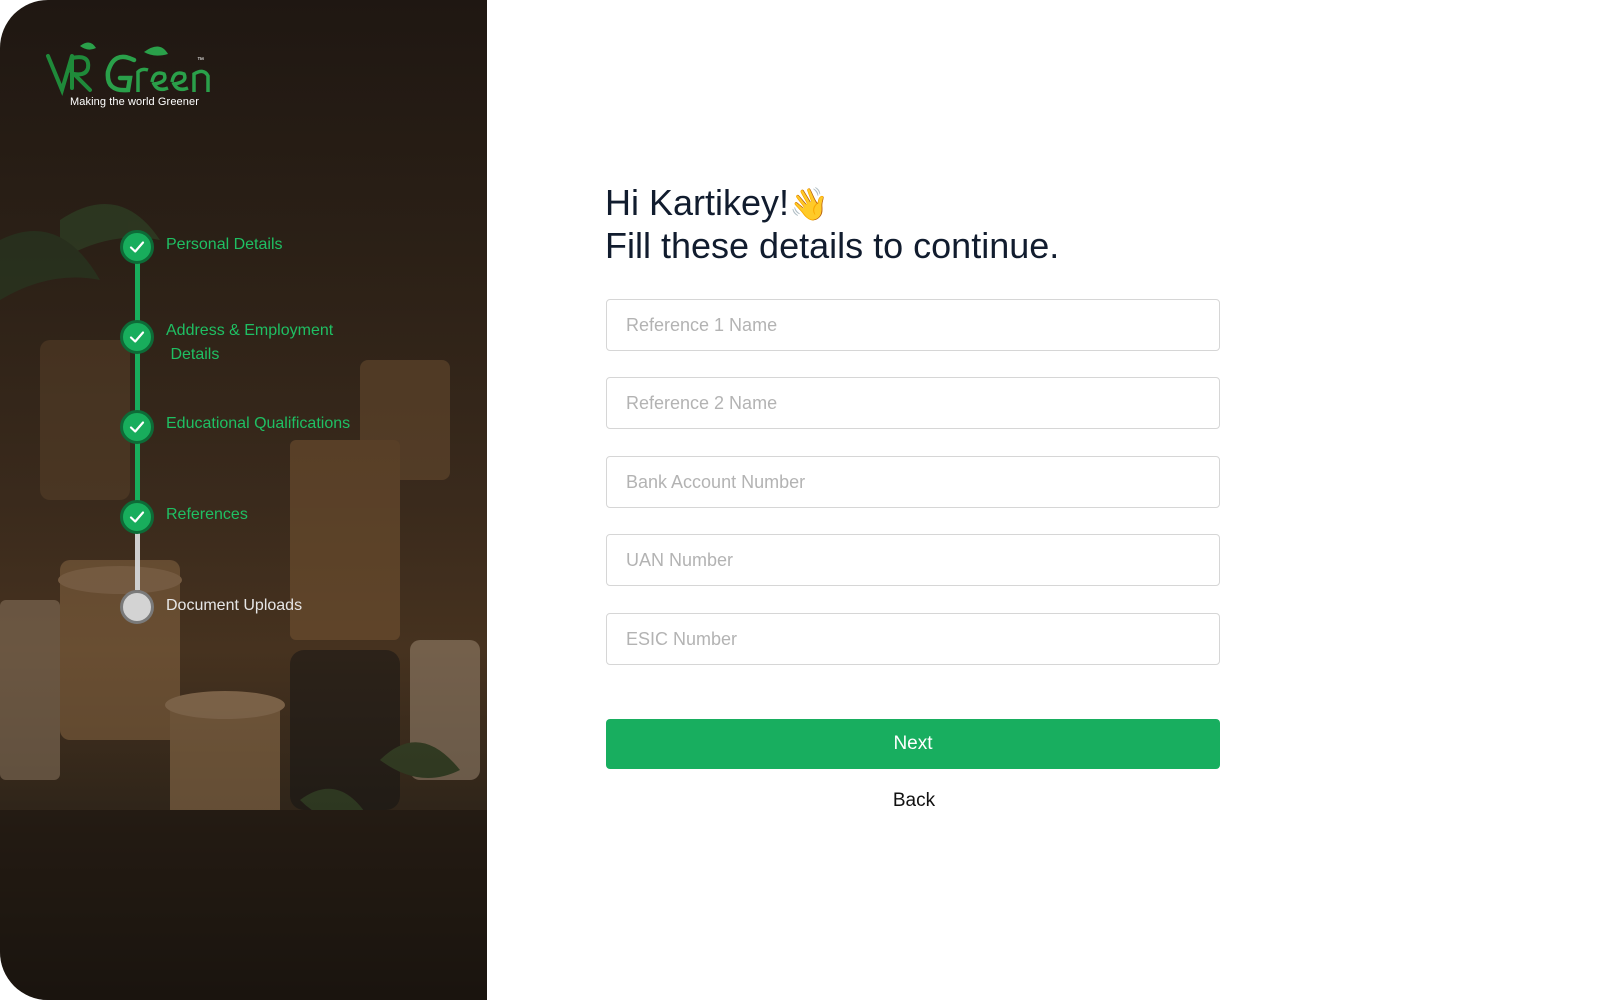 This screenshot has width=1600, height=1000. I want to click on reference-1-name-input, so click(913, 325).